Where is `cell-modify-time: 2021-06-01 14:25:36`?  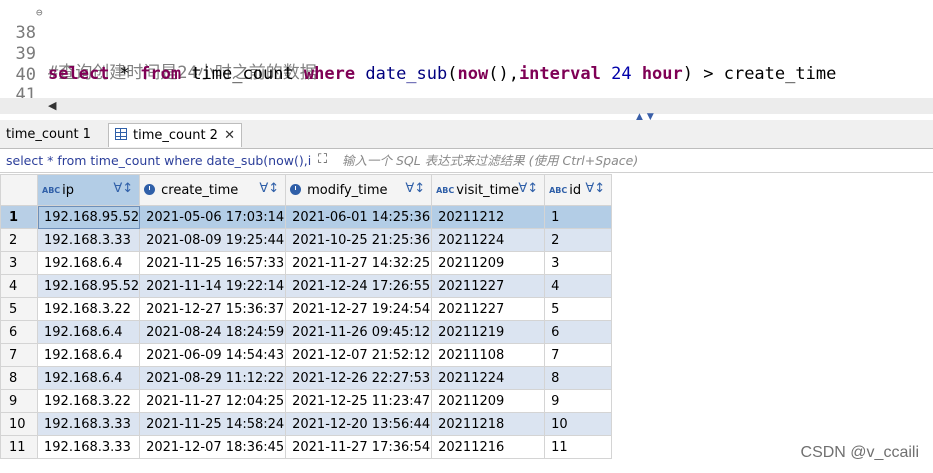 cell-modify-time: 2021-06-01 14:25:36 is located at coordinates (359, 217).